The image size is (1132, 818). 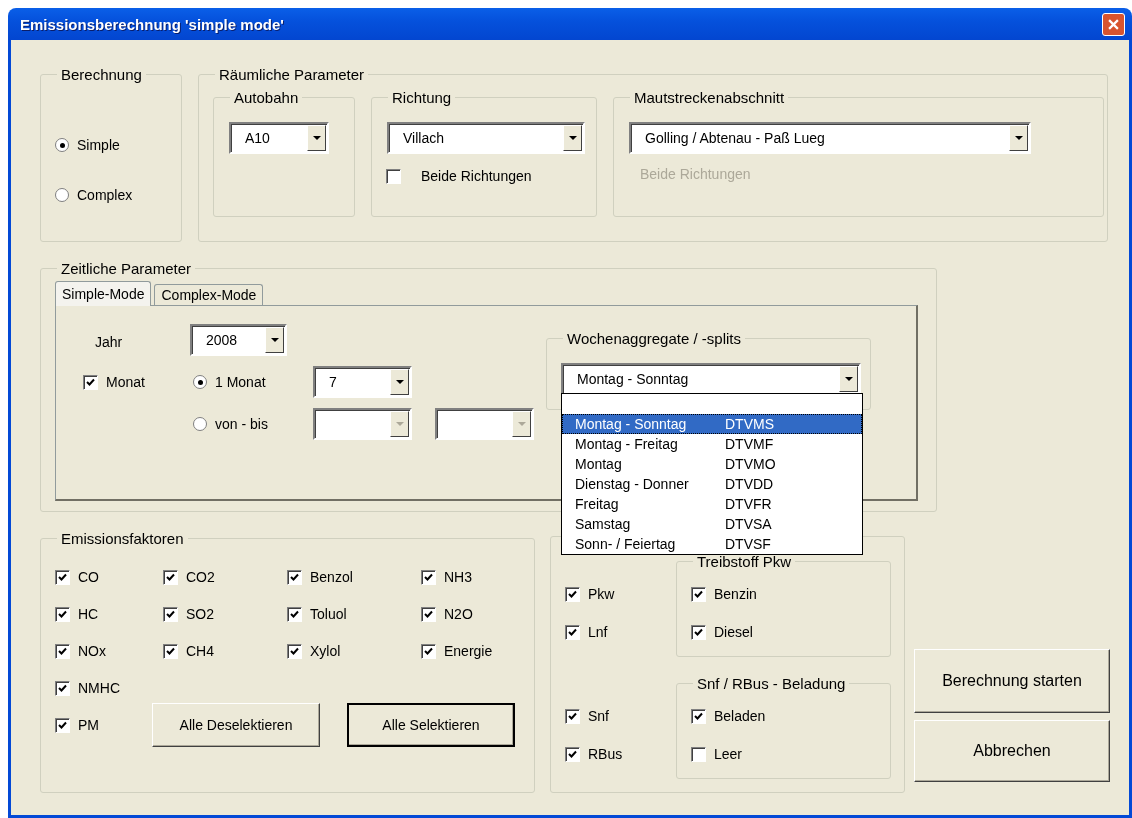 I want to click on list-option: Montag - Freitag DTVMF, so click(x=712, y=444).